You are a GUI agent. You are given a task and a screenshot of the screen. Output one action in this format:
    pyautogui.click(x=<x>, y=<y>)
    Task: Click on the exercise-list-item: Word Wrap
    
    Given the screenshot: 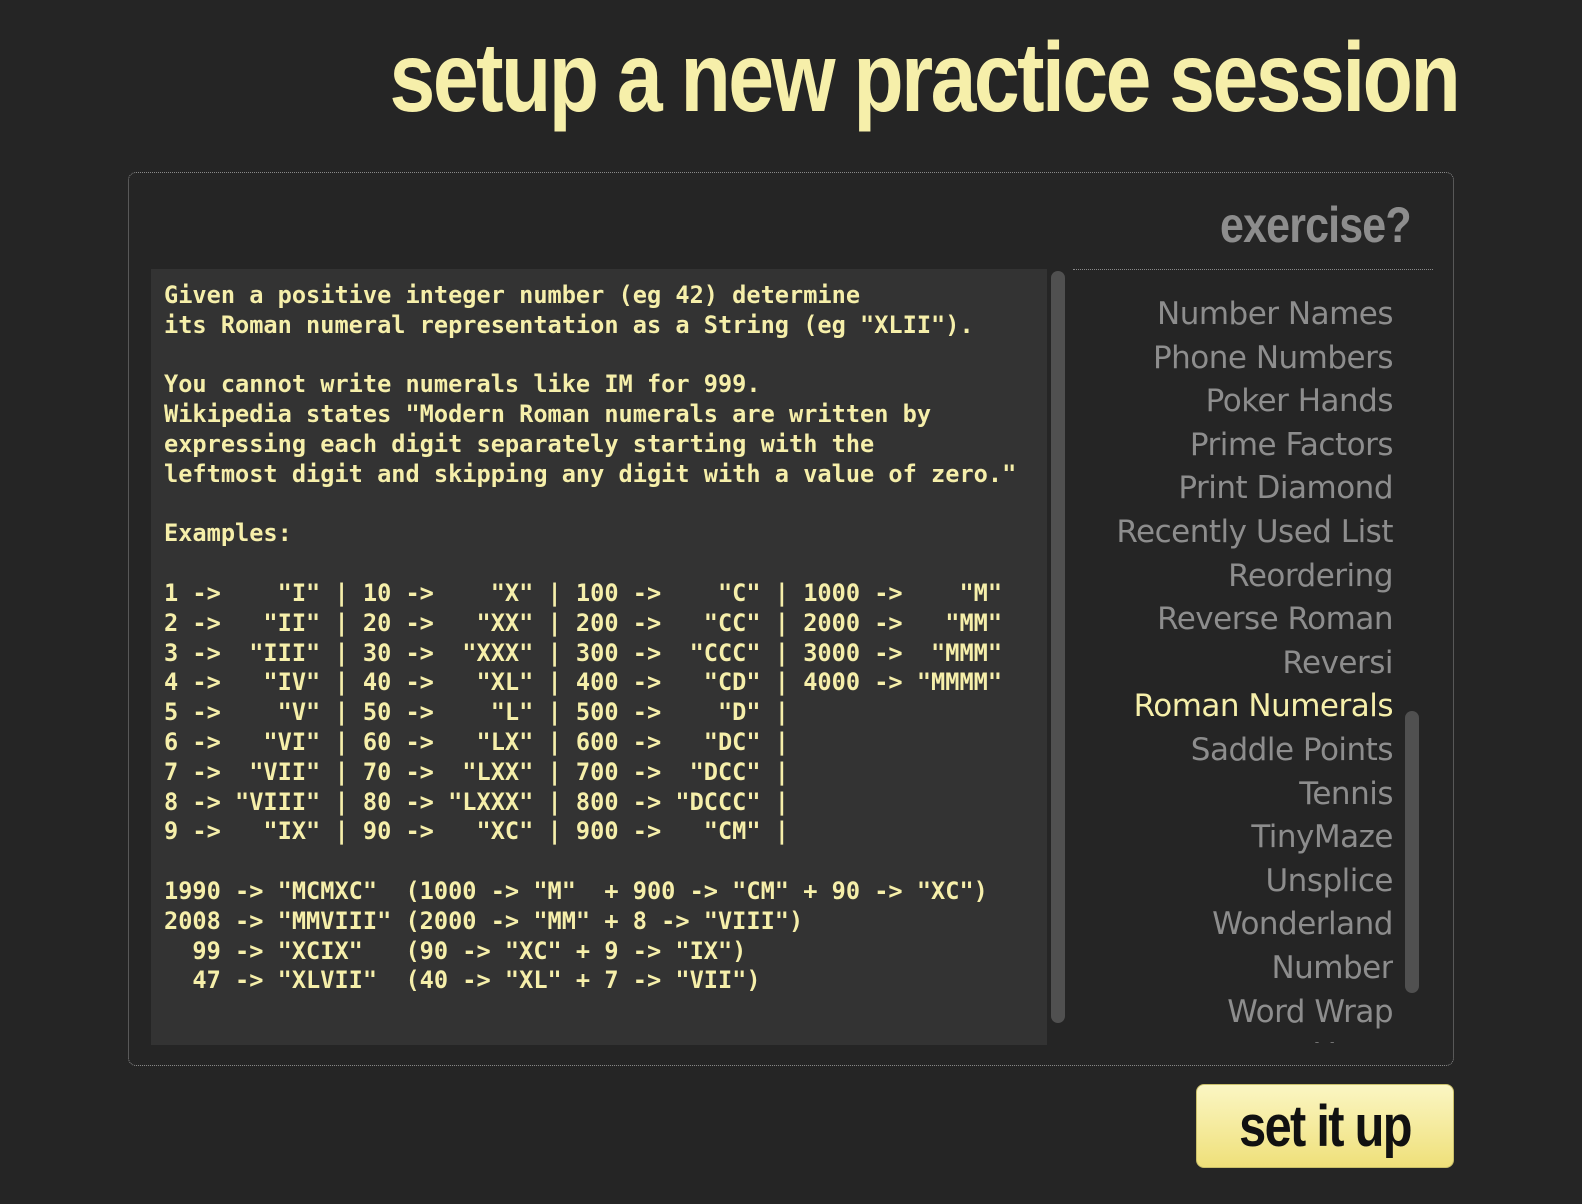 What is the action you would take?
    pyautogui.click(x=1235, y=1013)
    